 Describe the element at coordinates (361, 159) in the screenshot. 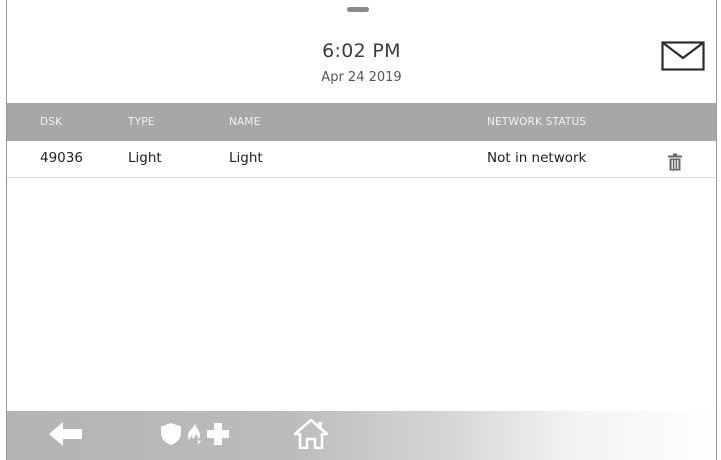

I see `table-row: 49036 Light Light Not in network` at that location.